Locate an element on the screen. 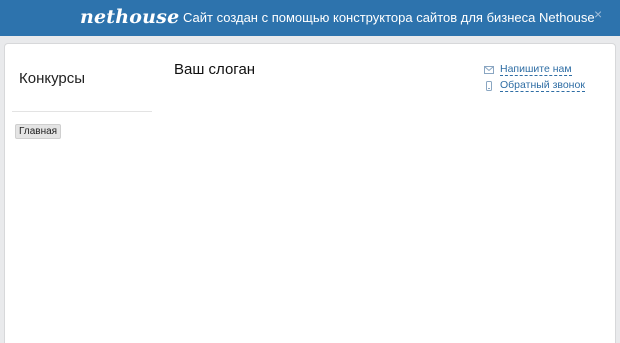 This screenshot has width=620, height=343. close-icon: × is located at coordinates (598, 14).